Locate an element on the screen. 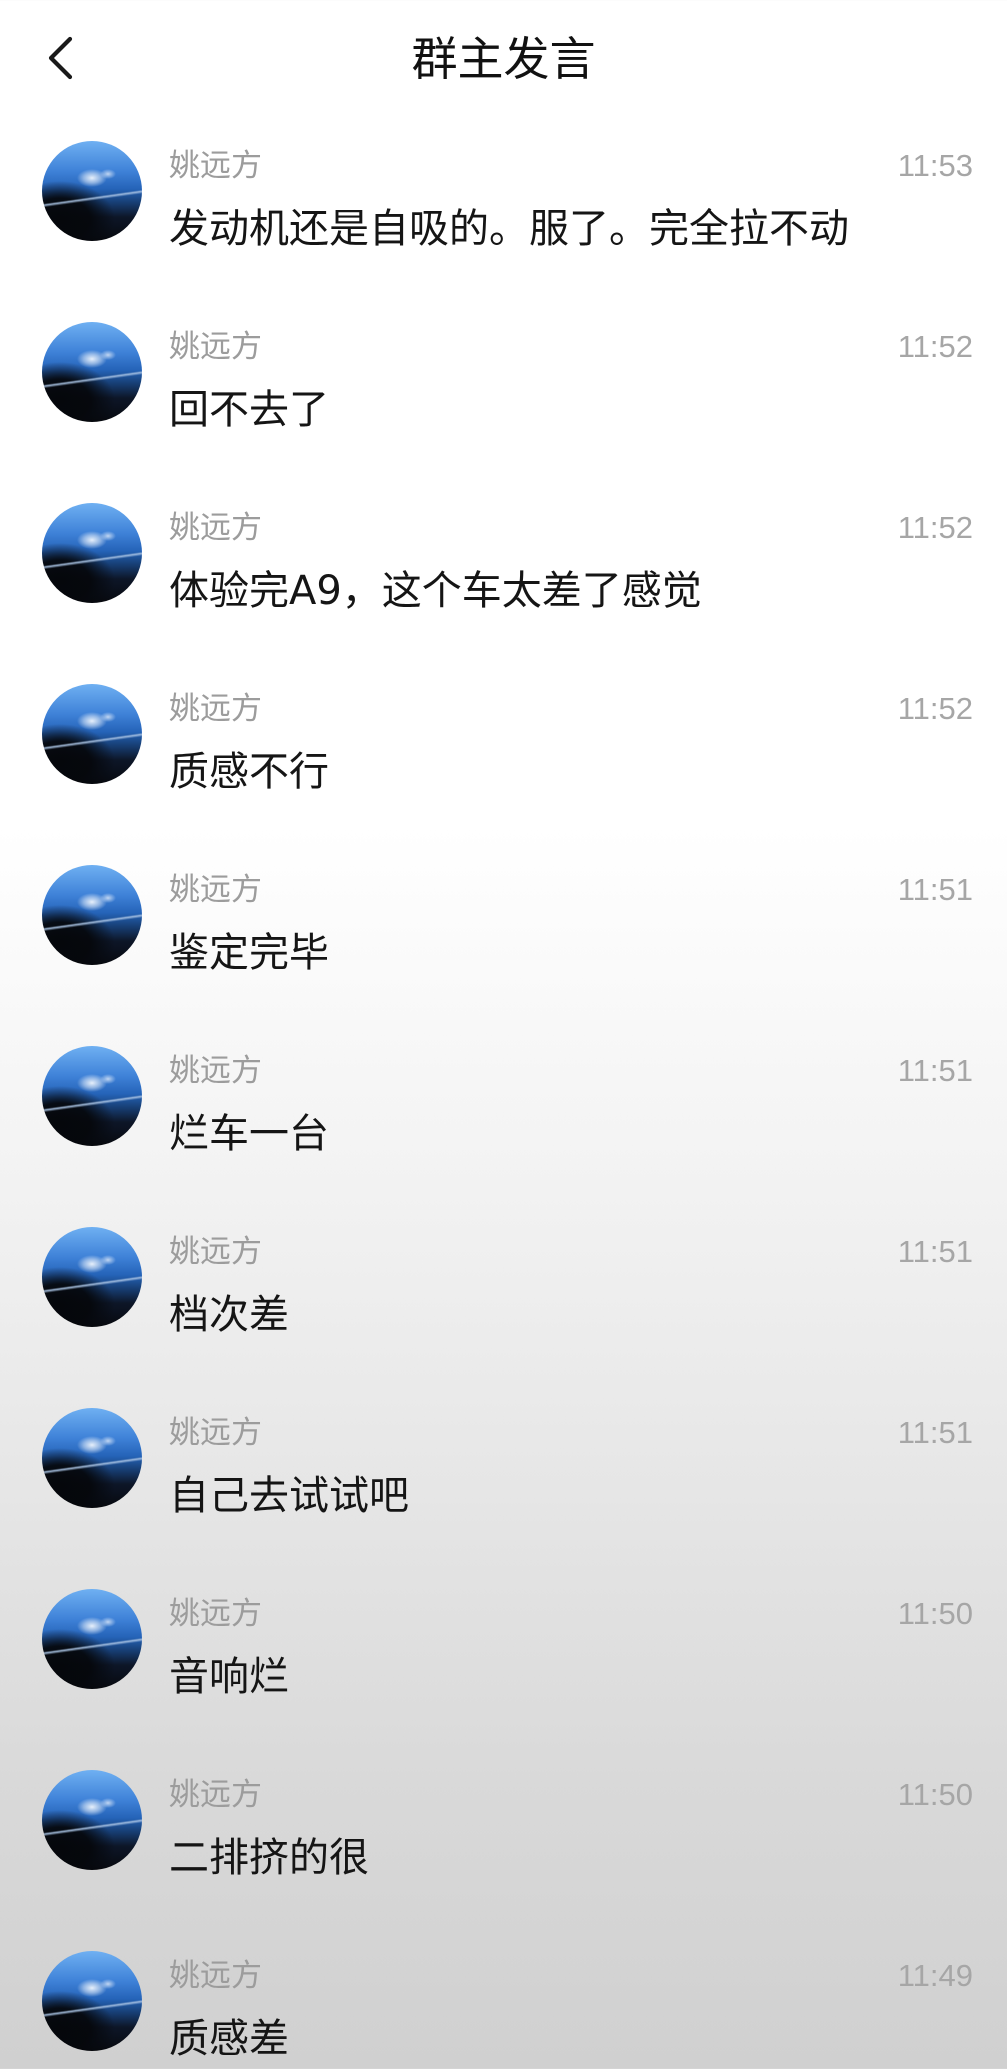 The image size is (1007, 2069). message-text: 回不去了 is located at coordinates (249, 410).